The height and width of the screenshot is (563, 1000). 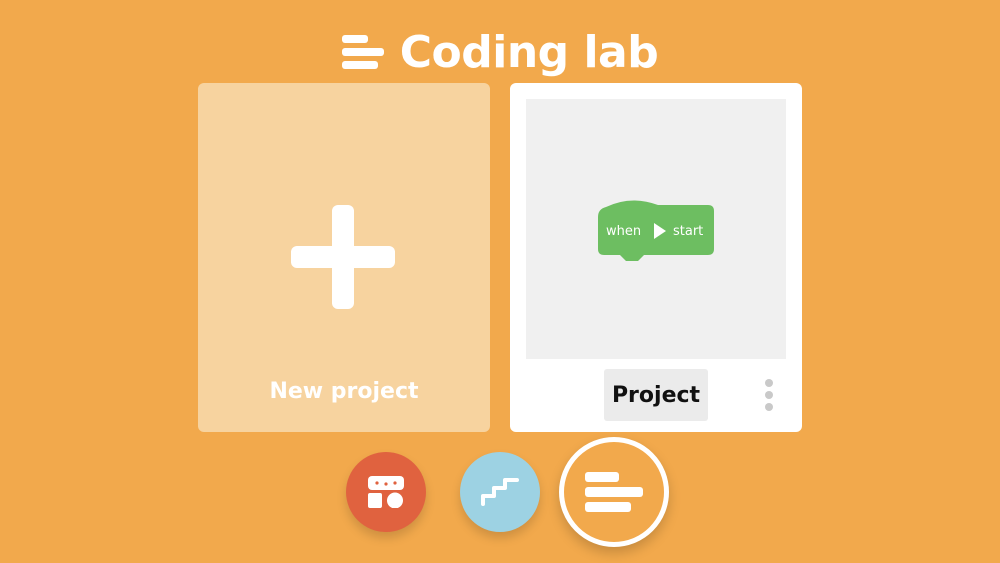 I want to click on header: Coding lab, so click(x=500, y=52).